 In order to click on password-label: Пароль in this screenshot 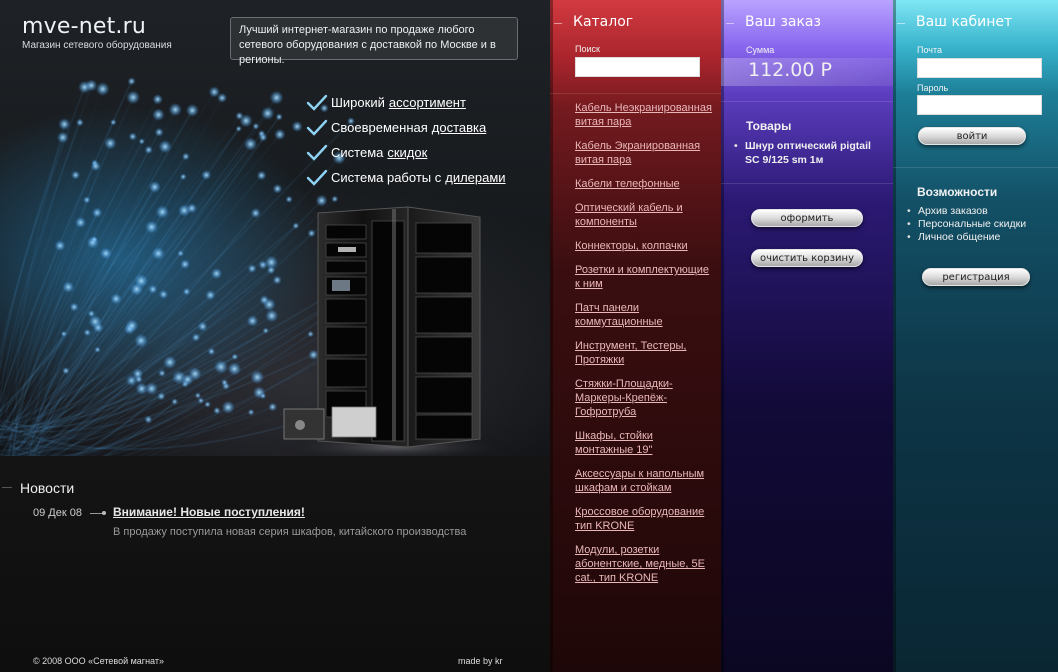, I will do `click(933, 88)`.